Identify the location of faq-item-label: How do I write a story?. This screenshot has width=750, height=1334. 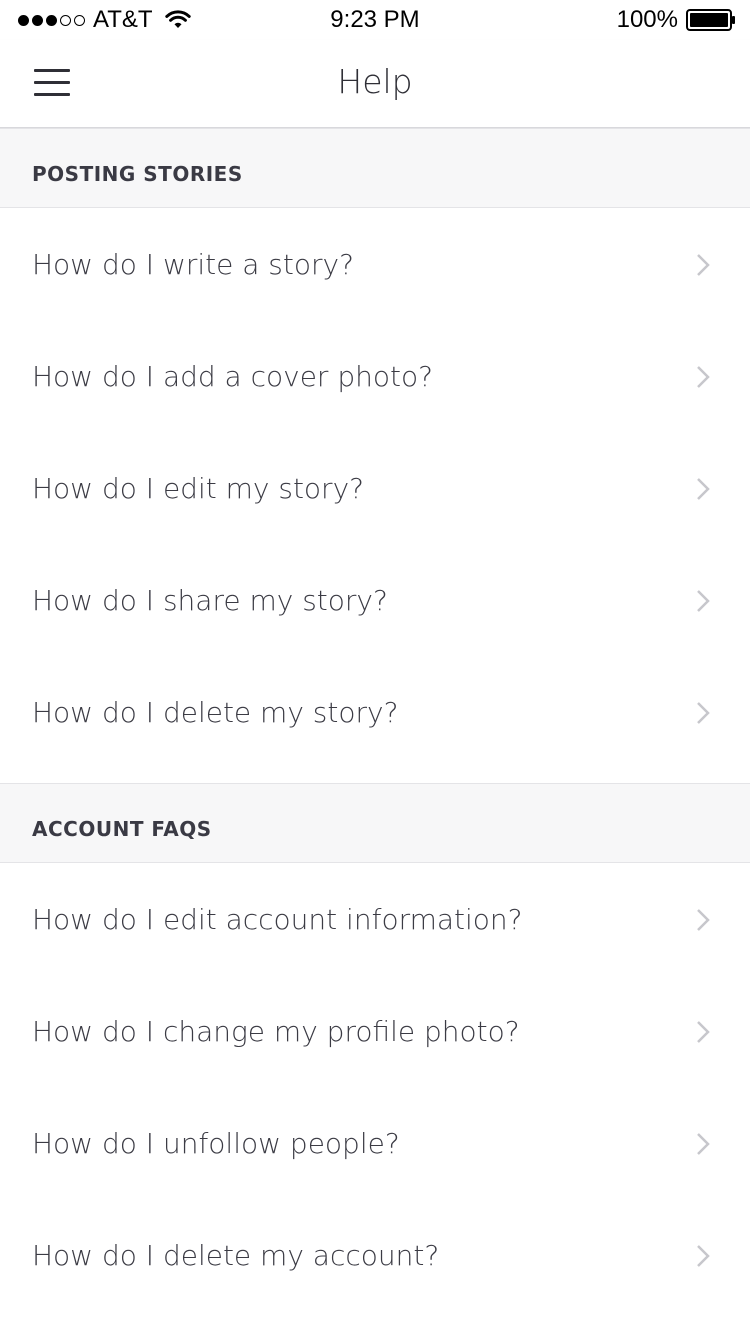
(193, 264).